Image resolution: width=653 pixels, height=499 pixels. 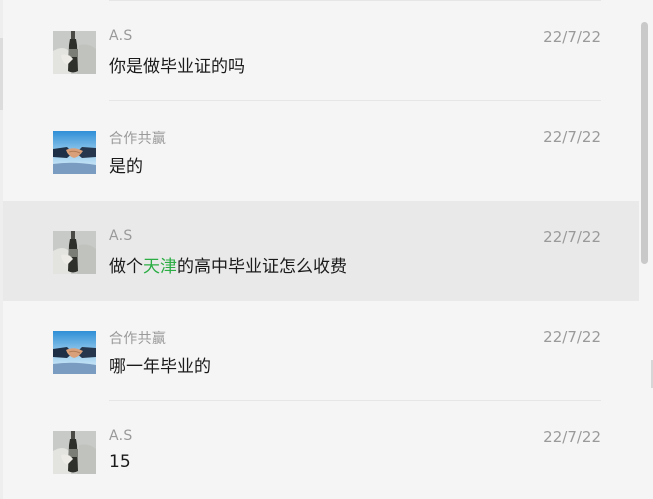 What do you see at coordinates (160, 367) in the screenshot?
I see `message-preview: 哪一年毕业的` at bounding box center [160, 367].